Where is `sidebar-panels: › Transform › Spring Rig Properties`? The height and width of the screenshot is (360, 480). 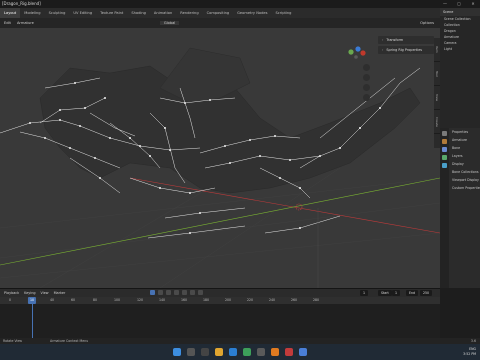 sidebar-panels: › Transform › Spring Rig Properties is located at coordinates (404, 41).